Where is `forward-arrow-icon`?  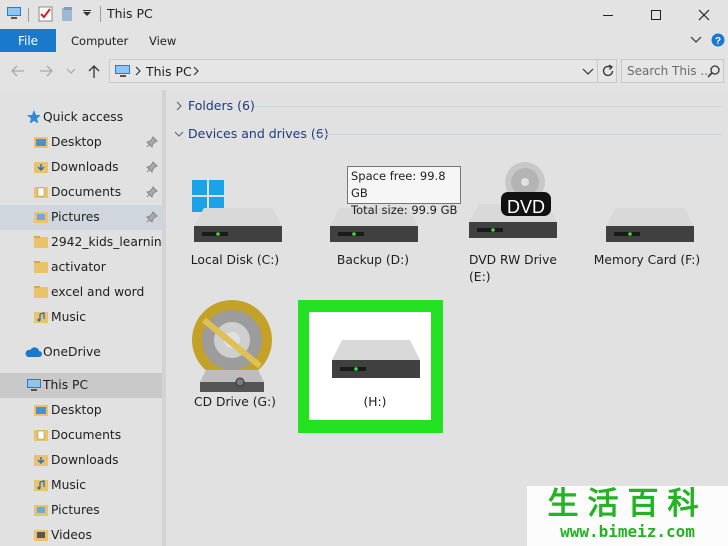 forward-arrow-icon is located at coordinates (46, 71).